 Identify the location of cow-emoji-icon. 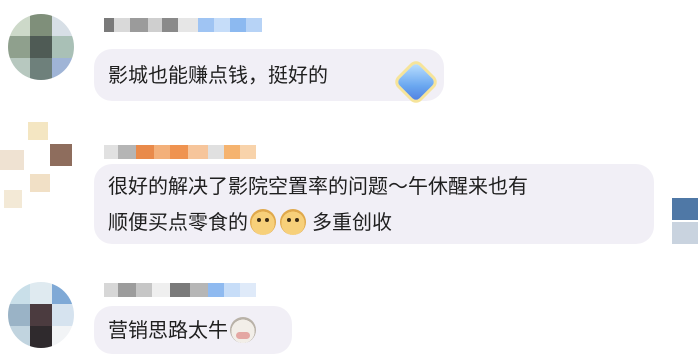
(243, 330).